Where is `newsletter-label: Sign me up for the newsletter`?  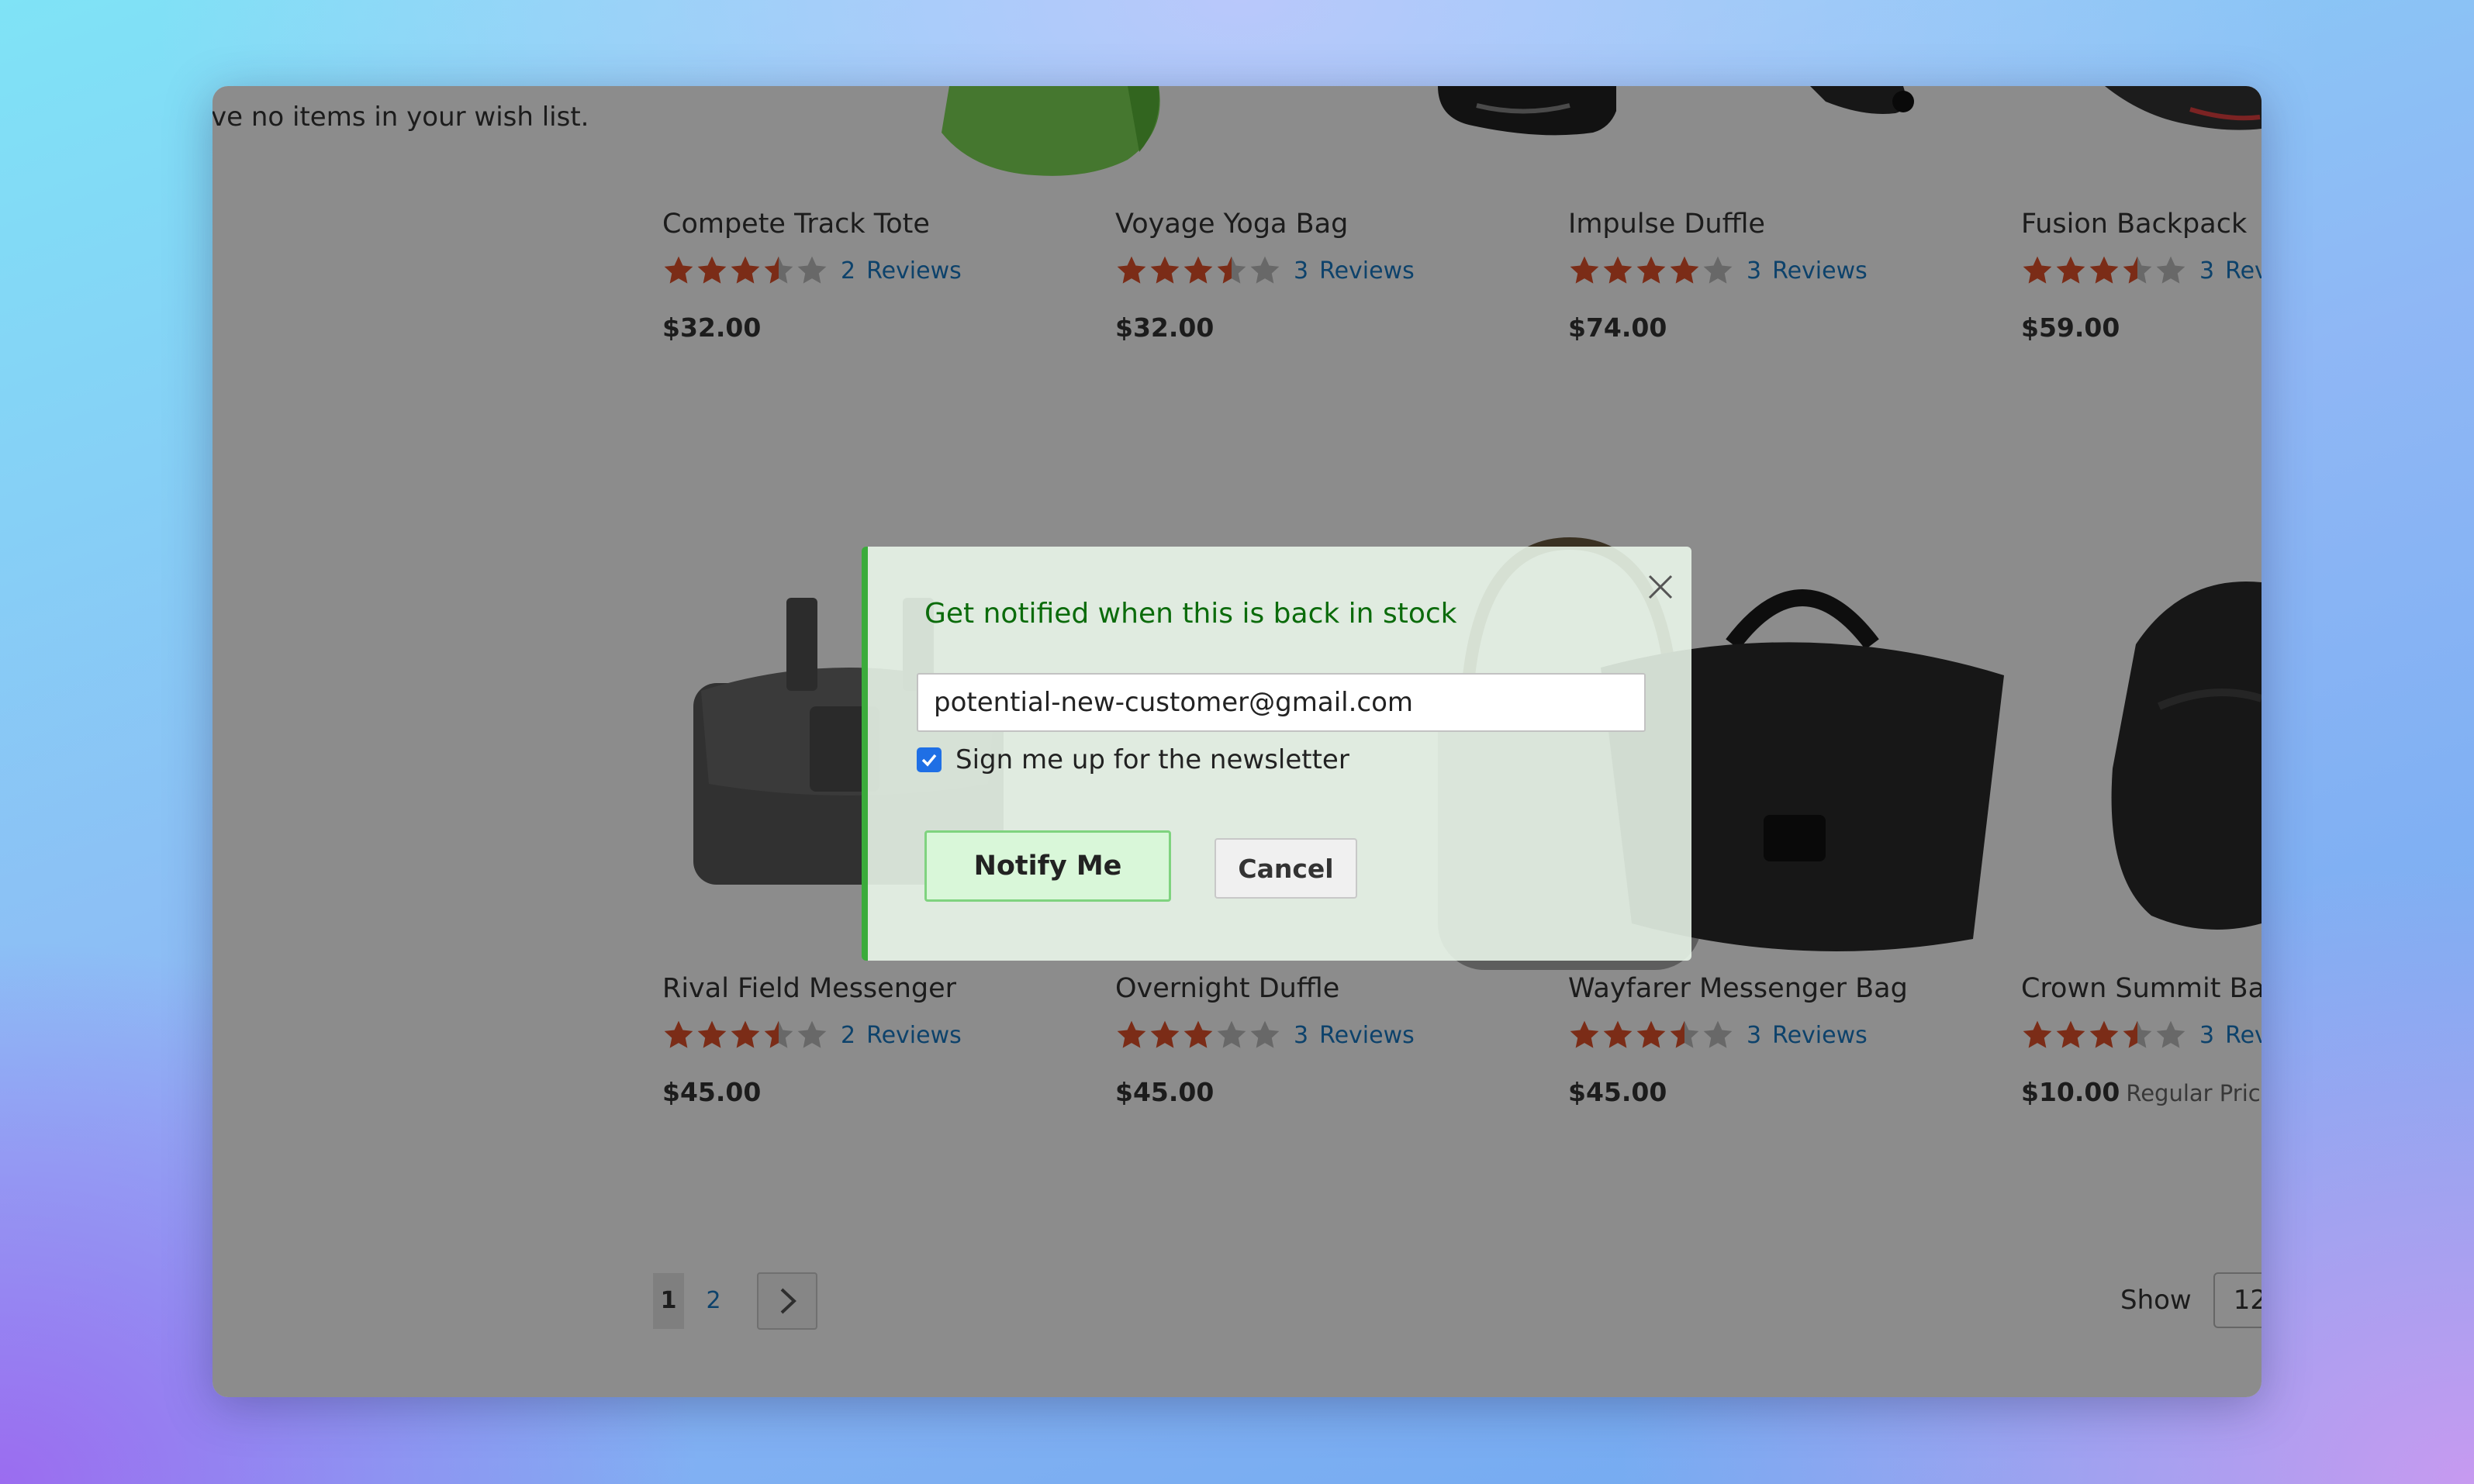 newsletter-label: Sign me up for the newsletter is located at coordinates (1152, 760).